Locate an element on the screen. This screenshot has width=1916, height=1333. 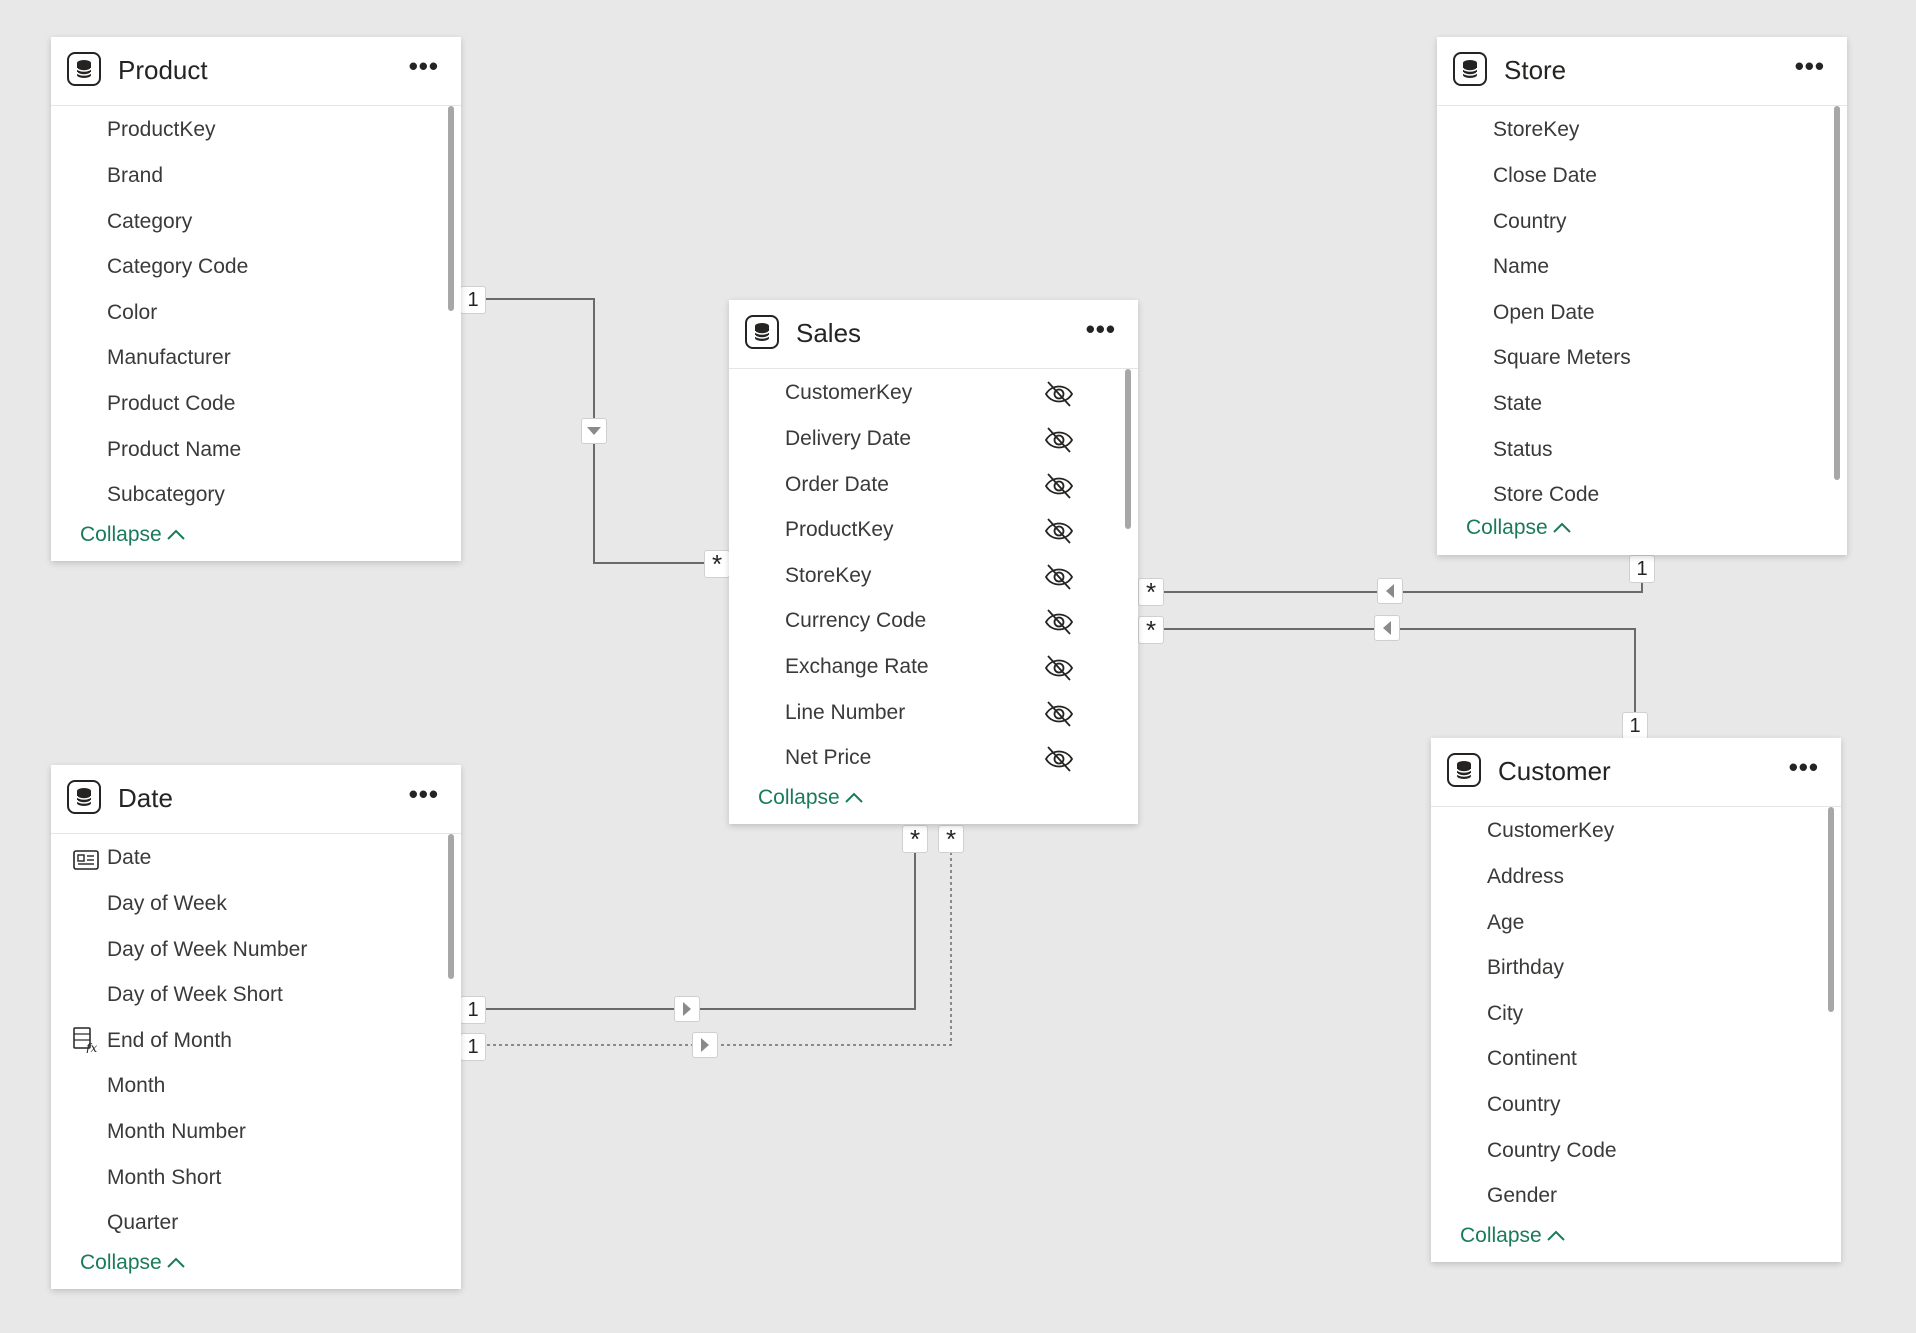
cardinality-one-date-inactive: 1 is located at coordinates (473, 1047).